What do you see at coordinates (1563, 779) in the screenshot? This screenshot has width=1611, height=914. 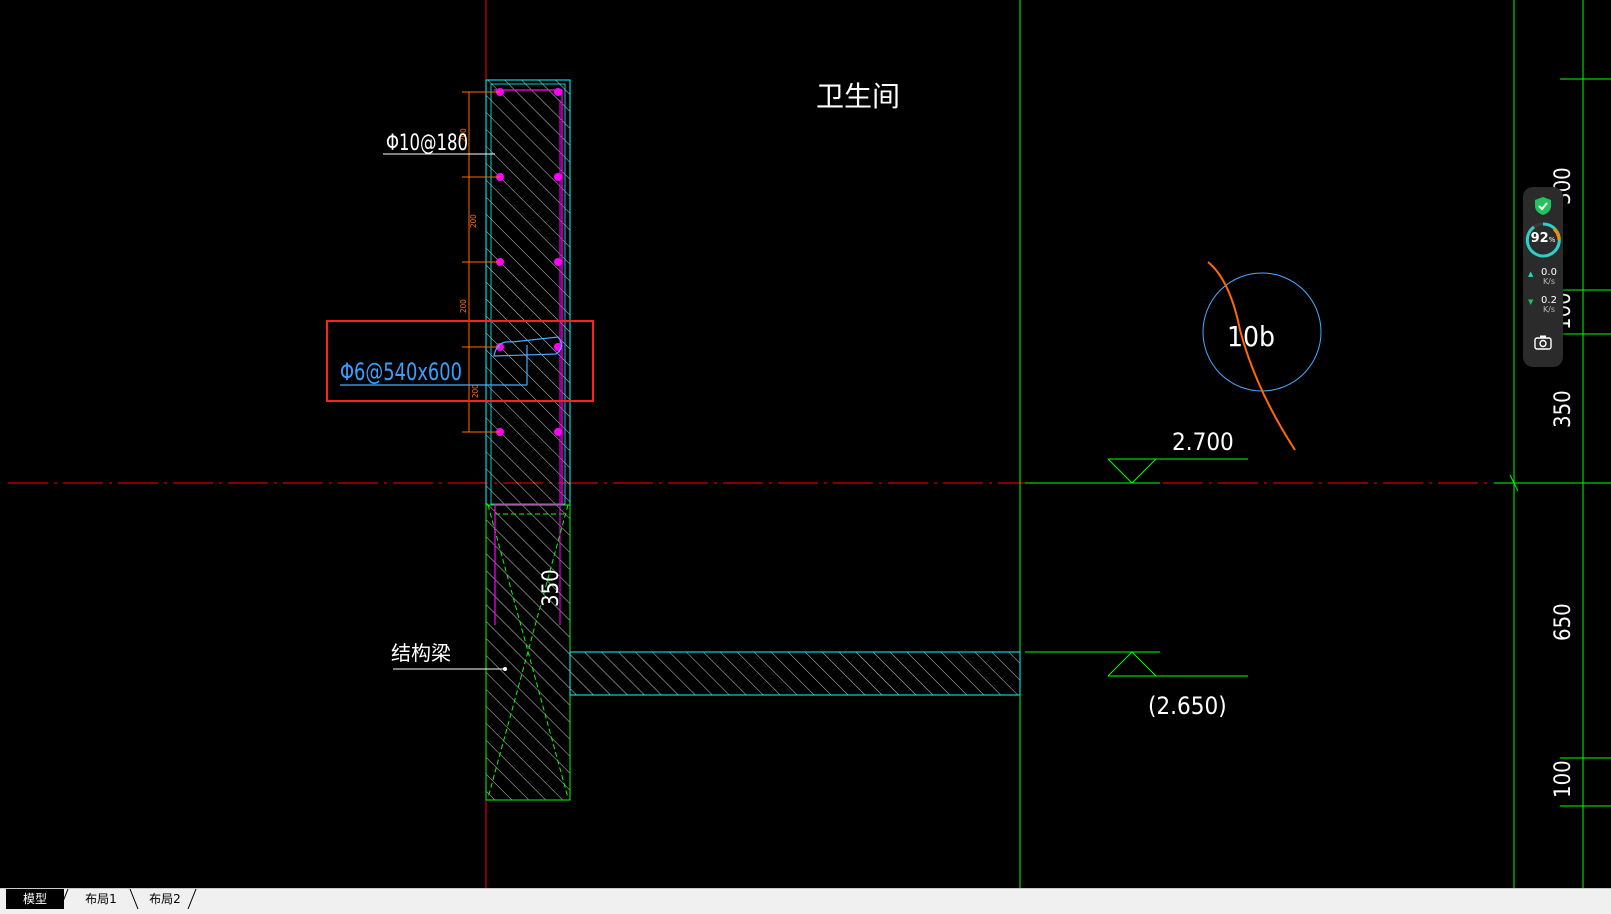 I see `right-dim-100b: 100` at bounding box center [1563, 779].